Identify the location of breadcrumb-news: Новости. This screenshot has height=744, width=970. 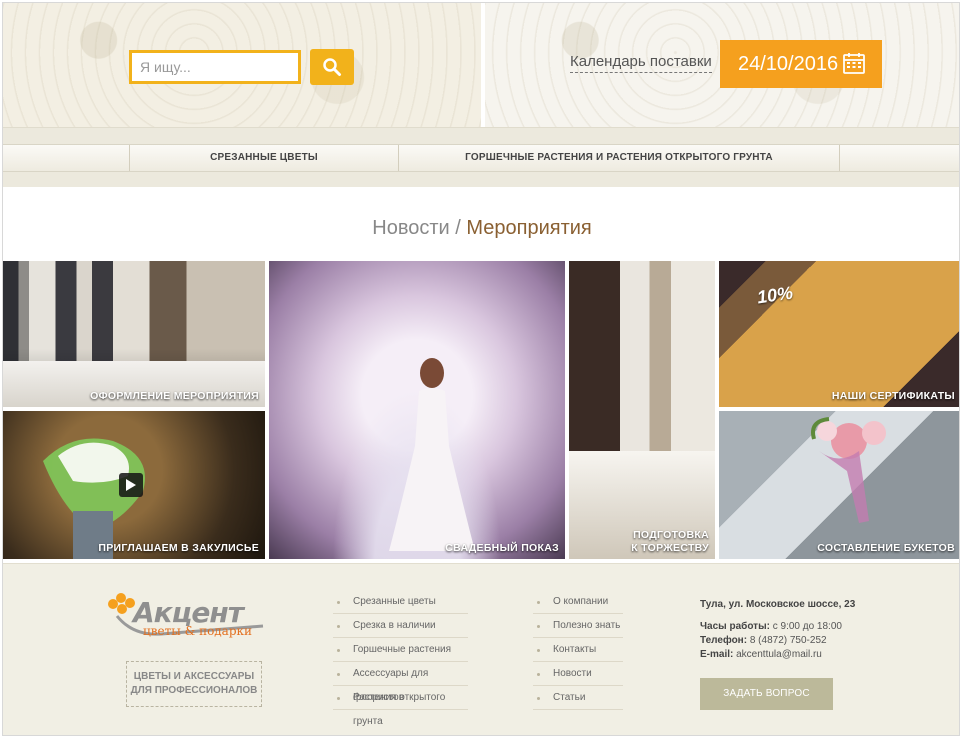
(410, 228).